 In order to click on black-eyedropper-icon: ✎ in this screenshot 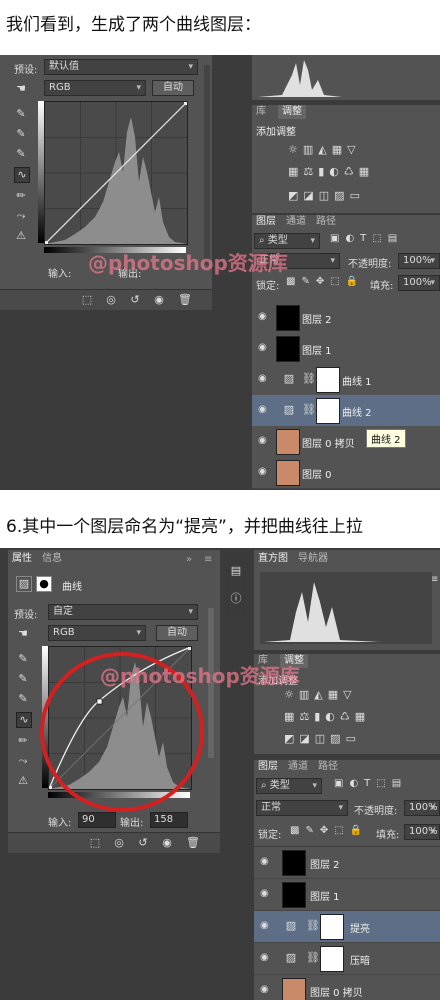, I will do `click(21, 114)`.